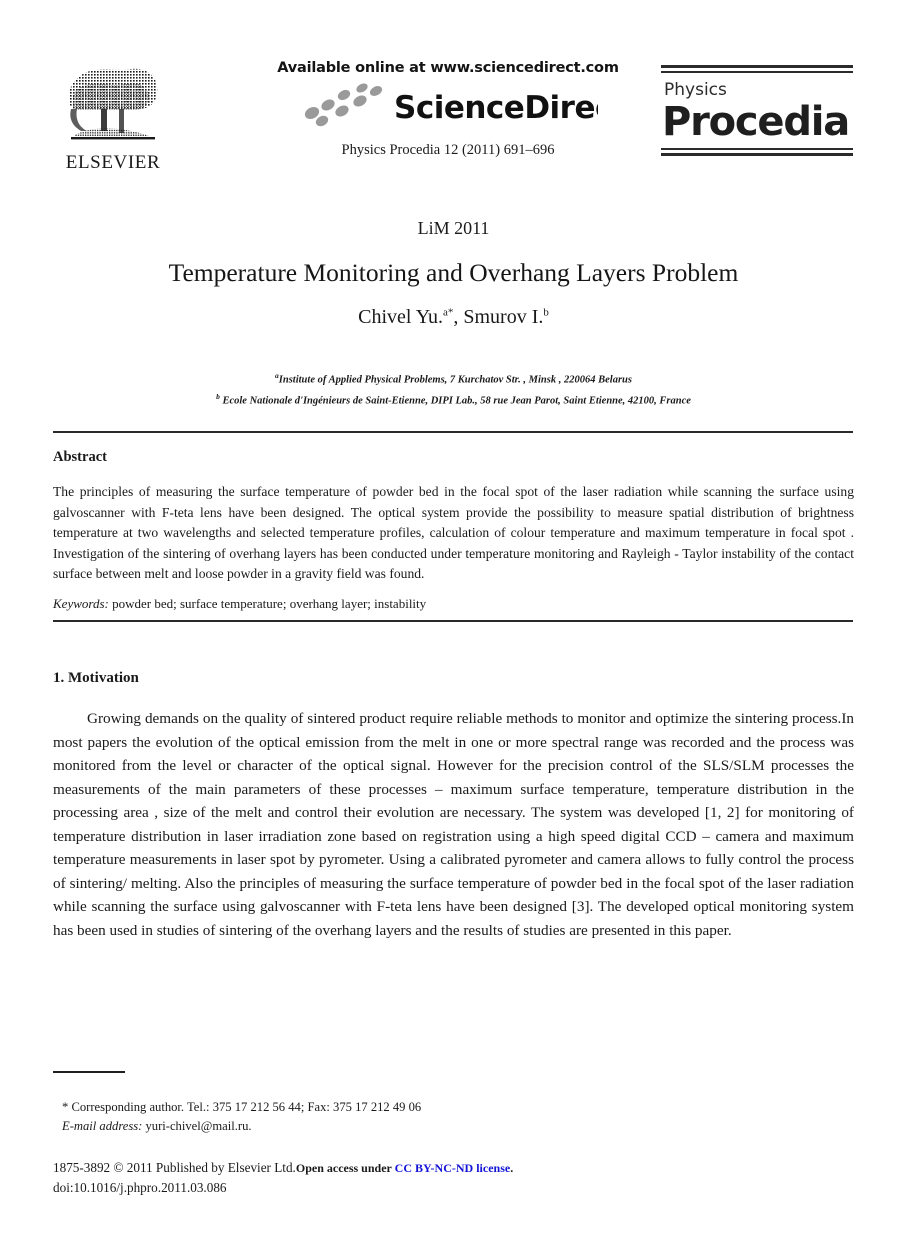 The image size is (907, 1238). Describe the element at coordinates (113, 162) in the screenshot. I see `elsevier-wordmark: ELSEVIER` at that location.